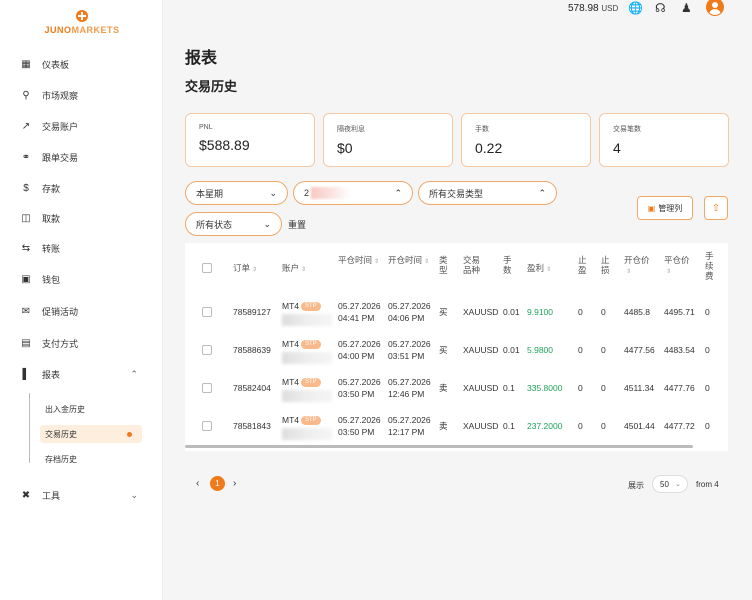 The image size is (752, 600). I want to click on stat-label: PNL, so click(206, 127).